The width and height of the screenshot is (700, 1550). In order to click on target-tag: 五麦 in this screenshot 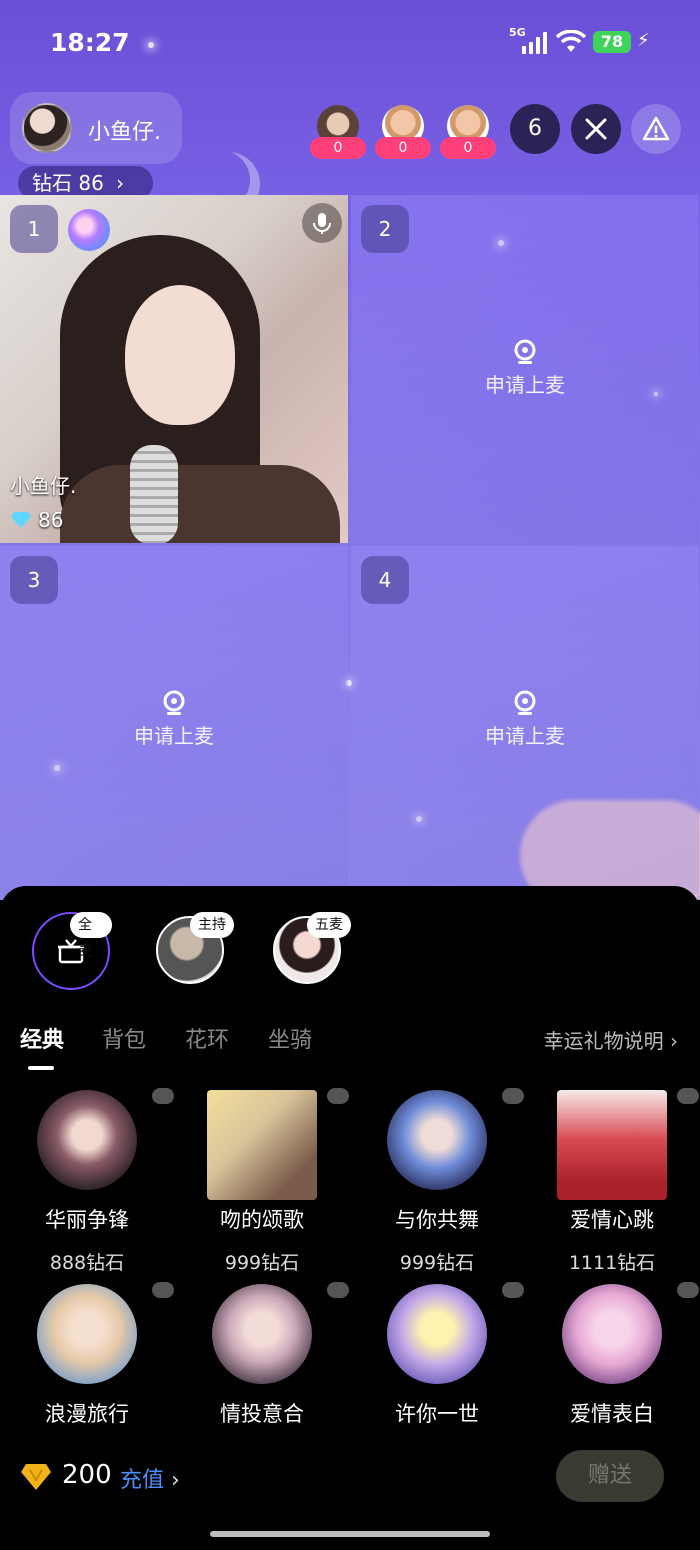, I will do `click(329, 925)`.